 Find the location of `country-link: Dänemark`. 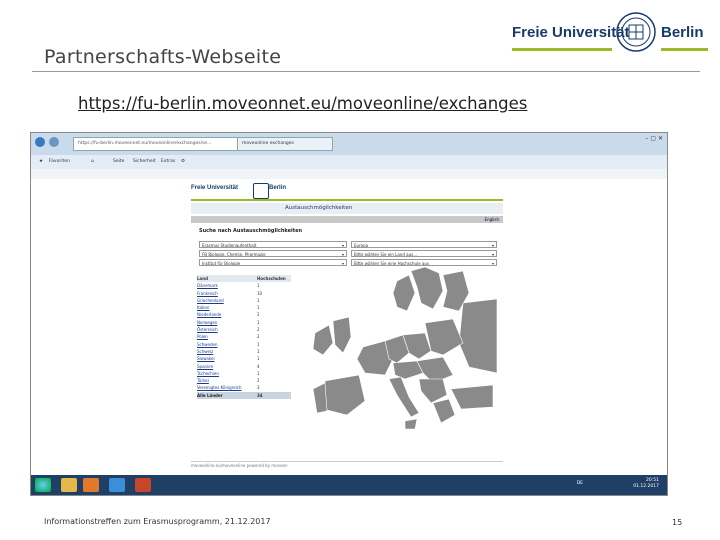

country-link: Dänemark is located at coordinates (207, 285).